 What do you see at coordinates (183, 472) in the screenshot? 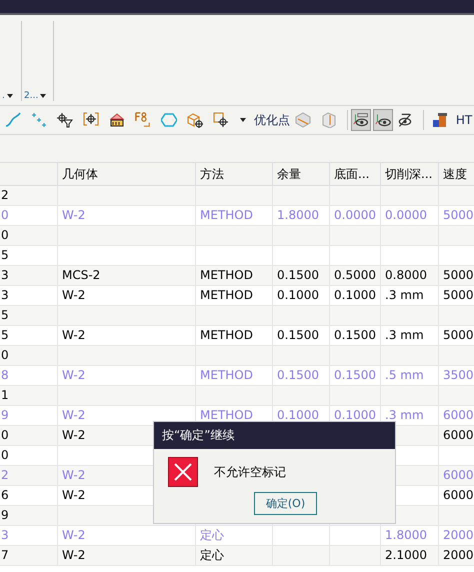
I see `error-icon` at bounding box center [183, 472].